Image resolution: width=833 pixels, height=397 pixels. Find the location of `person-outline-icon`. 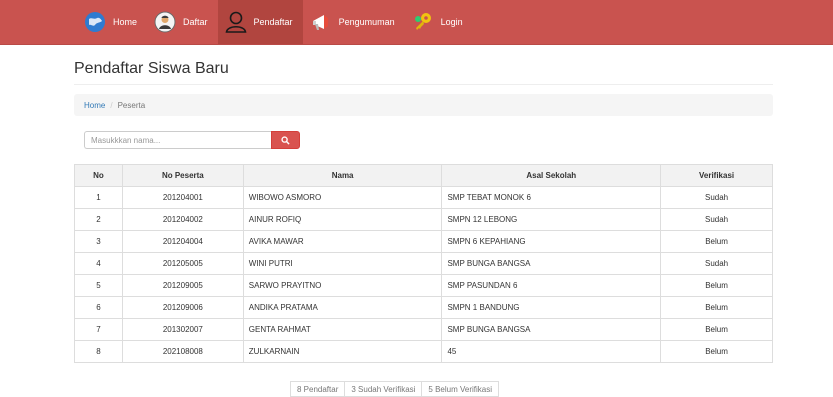

person-outline-icon is located at coordinates (236, 22).